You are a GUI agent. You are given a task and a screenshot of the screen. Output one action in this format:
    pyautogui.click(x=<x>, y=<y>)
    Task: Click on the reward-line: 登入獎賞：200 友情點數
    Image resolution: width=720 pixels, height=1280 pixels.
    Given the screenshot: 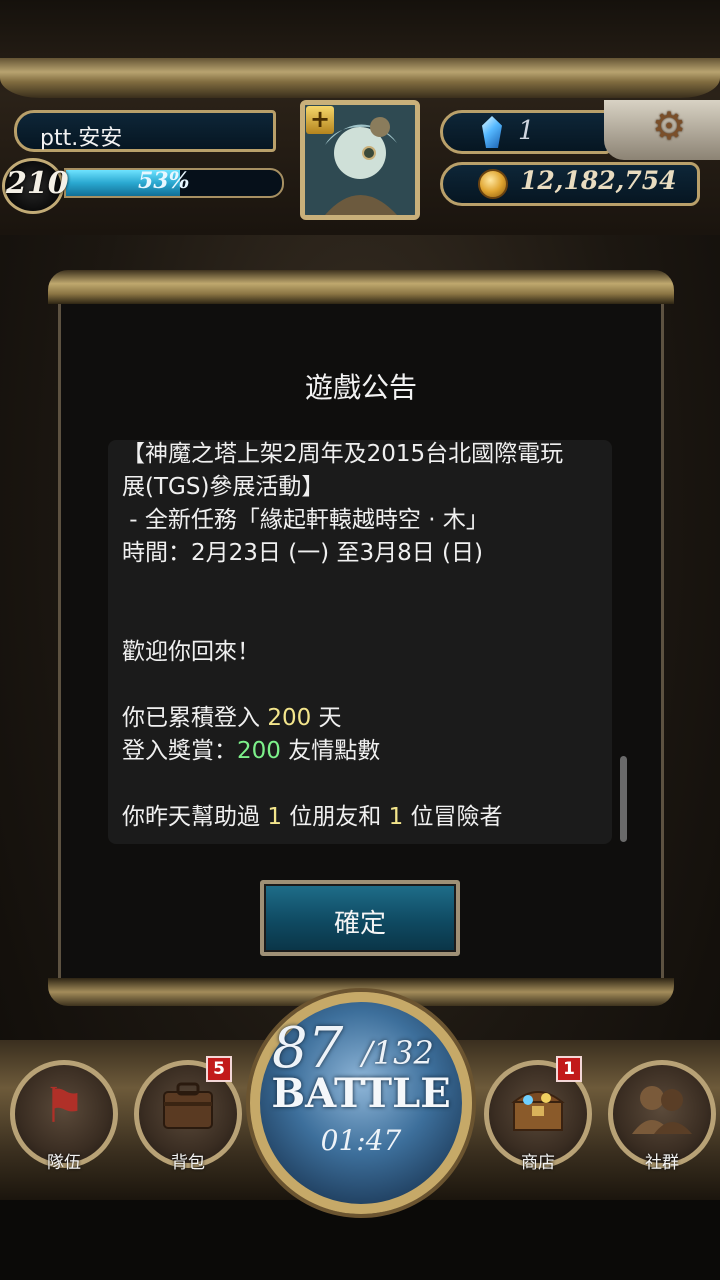 What is the action you would take?
    pyautogui.click(x=362, y=751)
    